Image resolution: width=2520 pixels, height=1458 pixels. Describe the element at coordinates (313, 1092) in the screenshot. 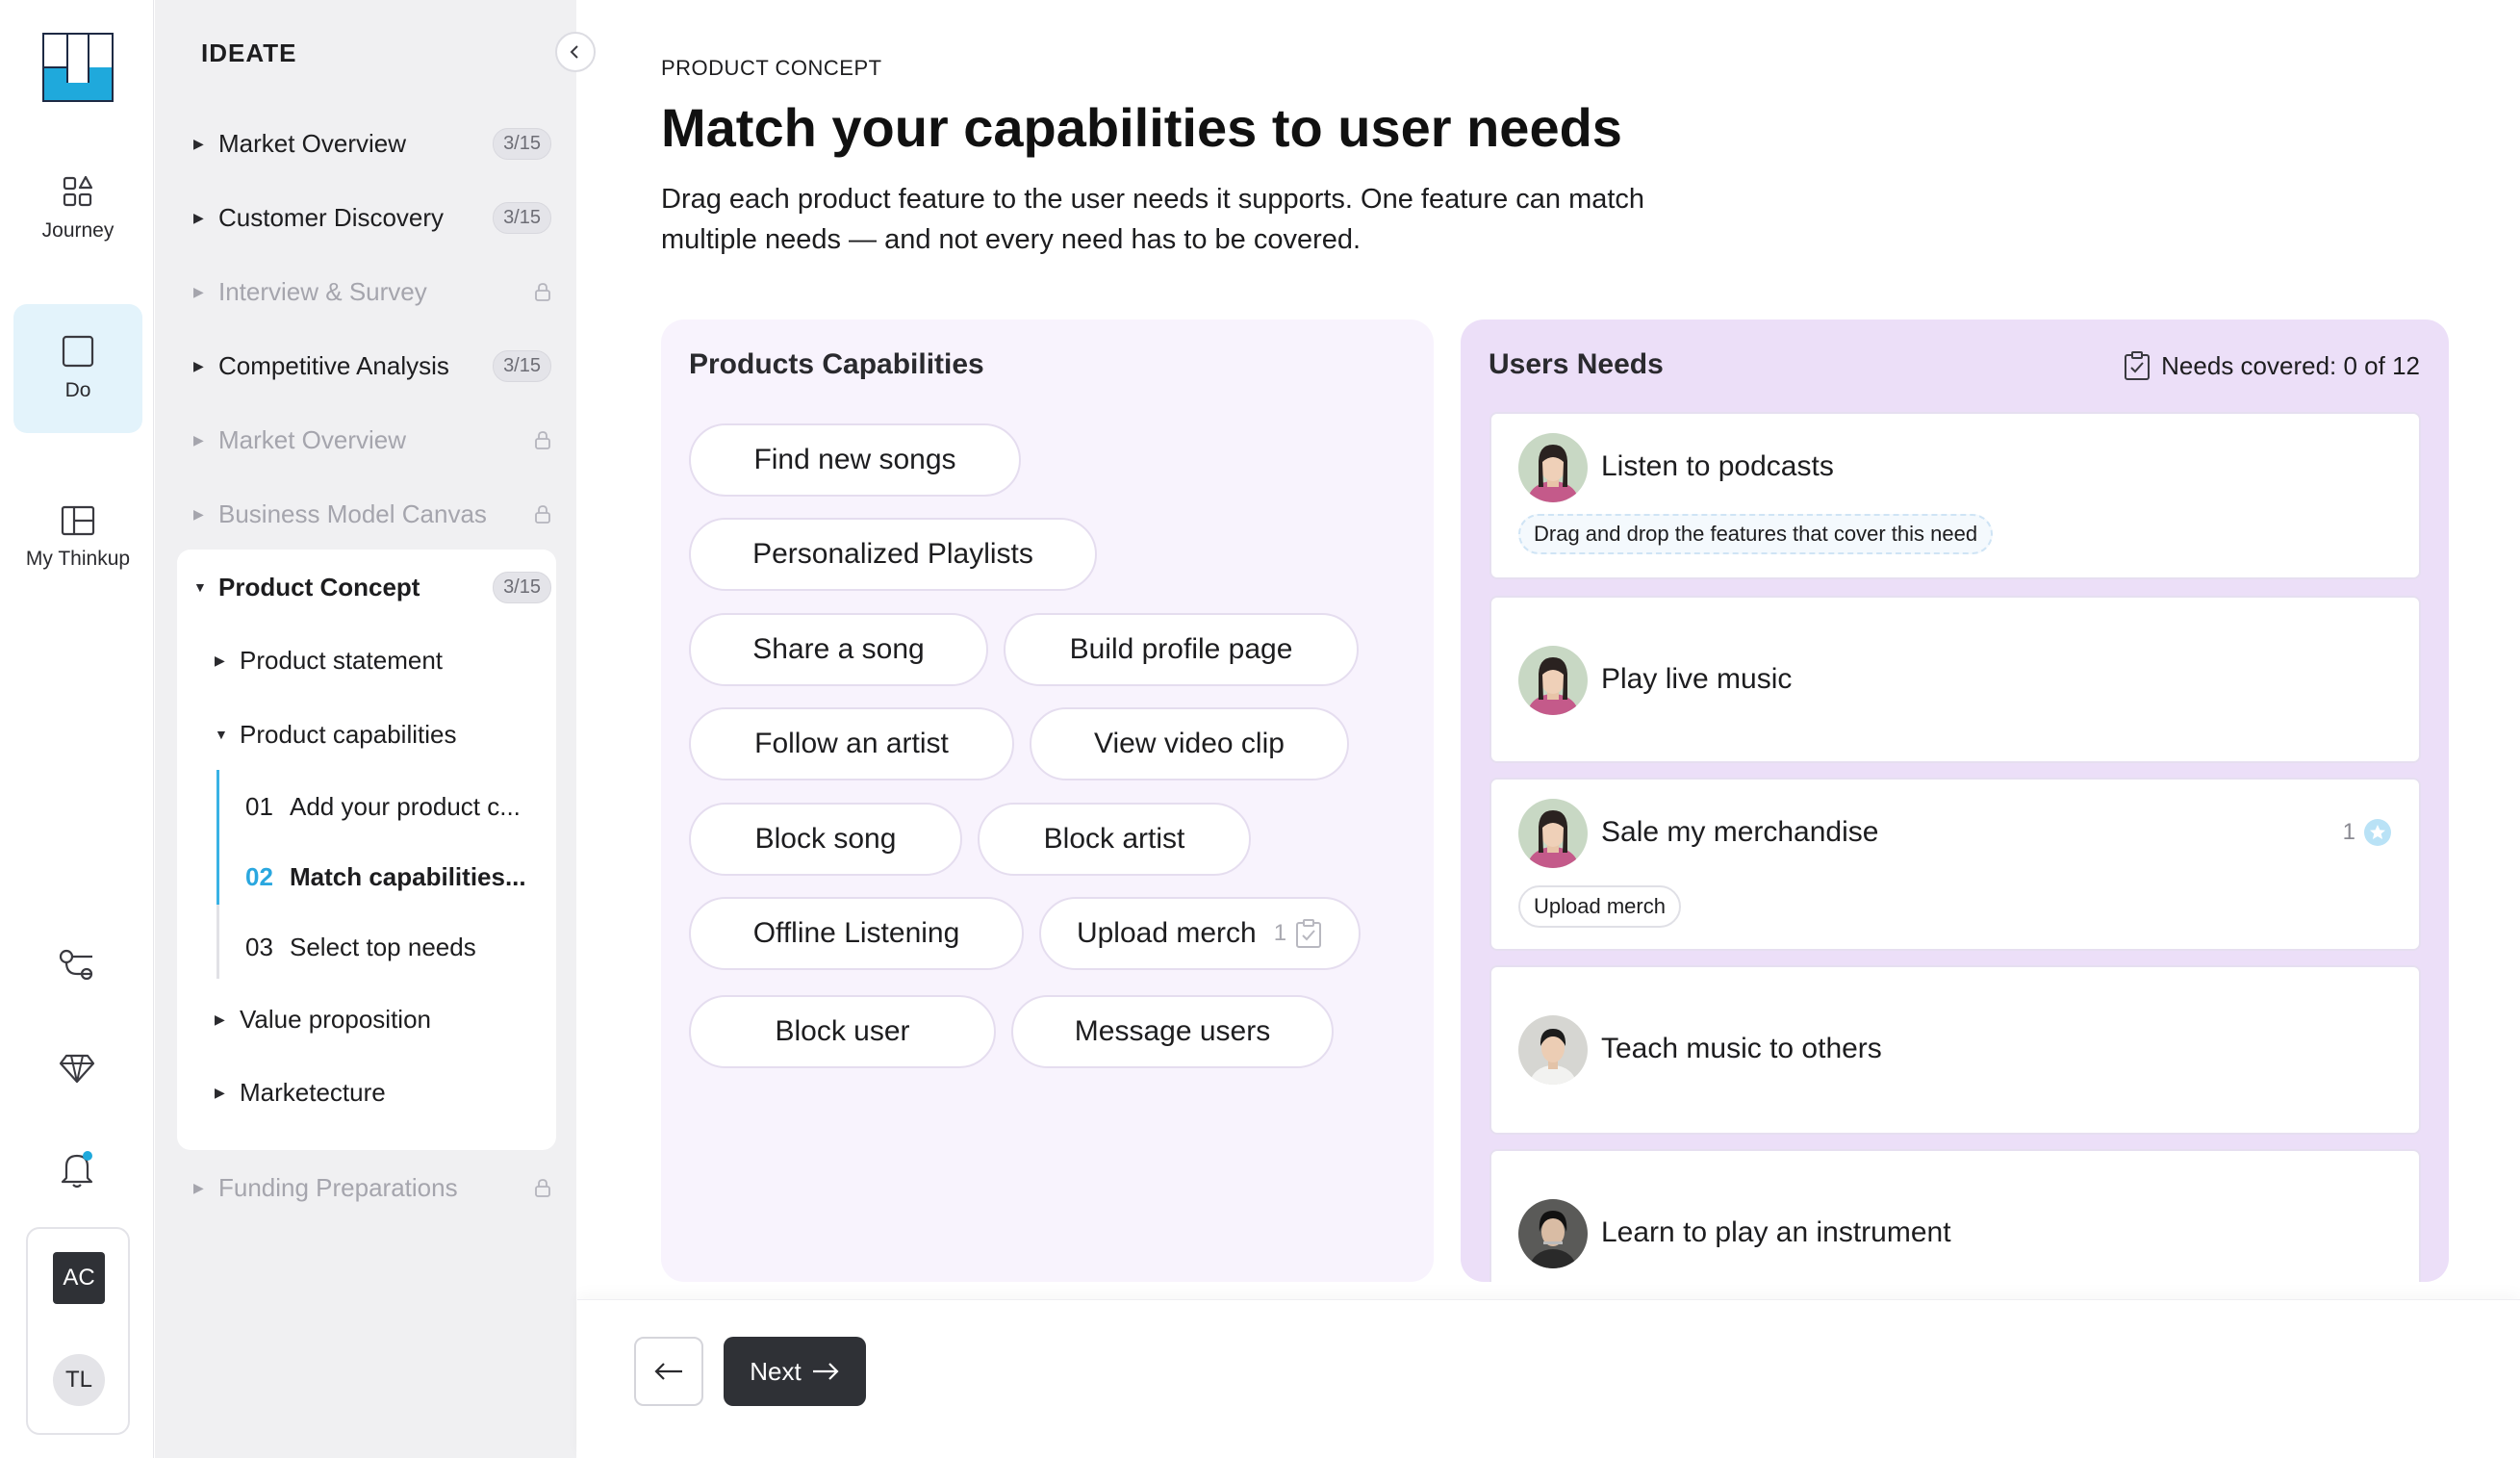

I see `sidebar-subitem-label: Marketecture` at that location.